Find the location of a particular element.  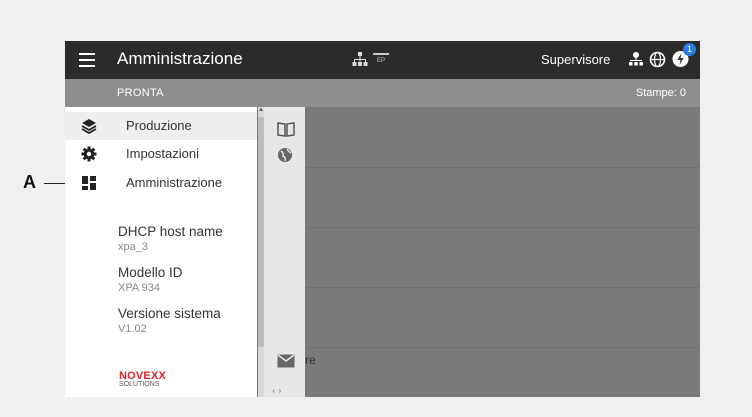

novexx-logo: NOVEXX SOLUTIONS is located at coordinates (142, 379).